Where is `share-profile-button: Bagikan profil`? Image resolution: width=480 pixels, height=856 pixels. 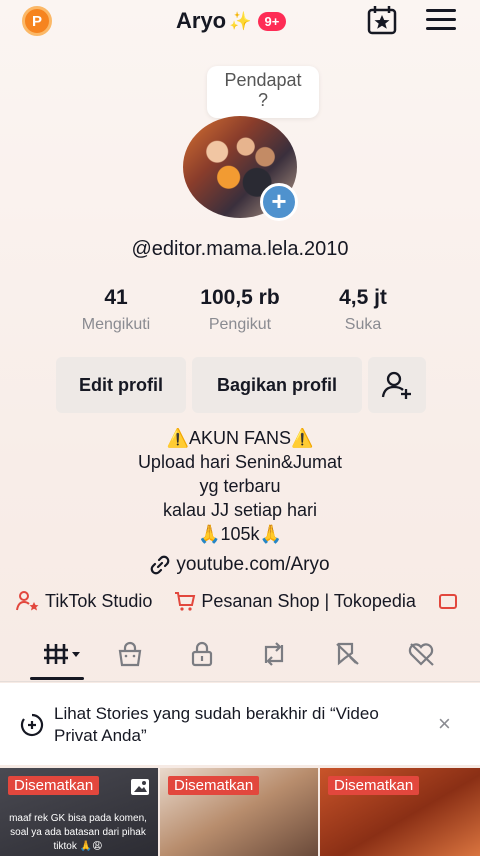
share-profile-button: Bagikan profil is located at coordinates (277, 385).